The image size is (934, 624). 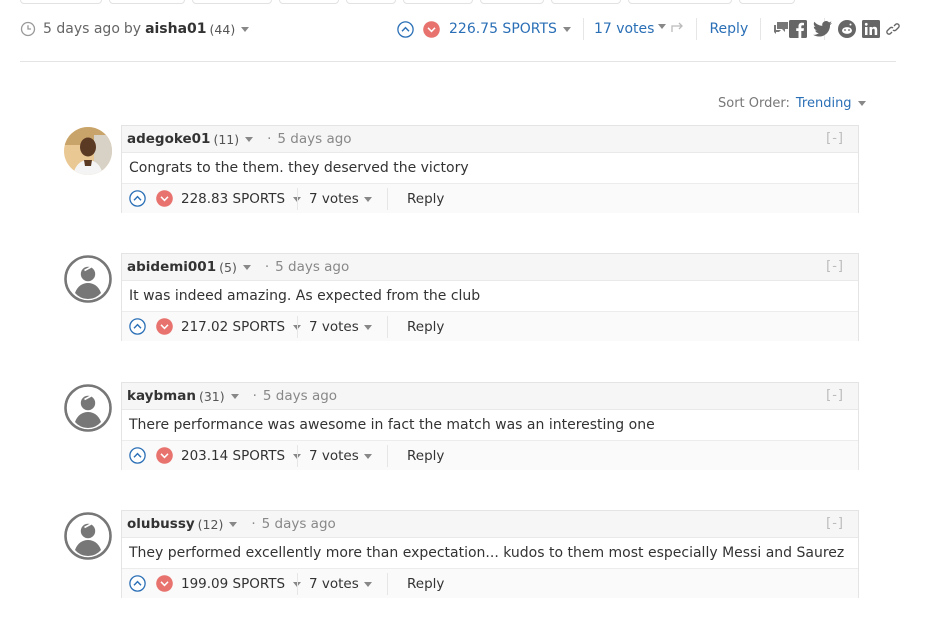 I want to click on comments-icon, so click(x=781, y=29).